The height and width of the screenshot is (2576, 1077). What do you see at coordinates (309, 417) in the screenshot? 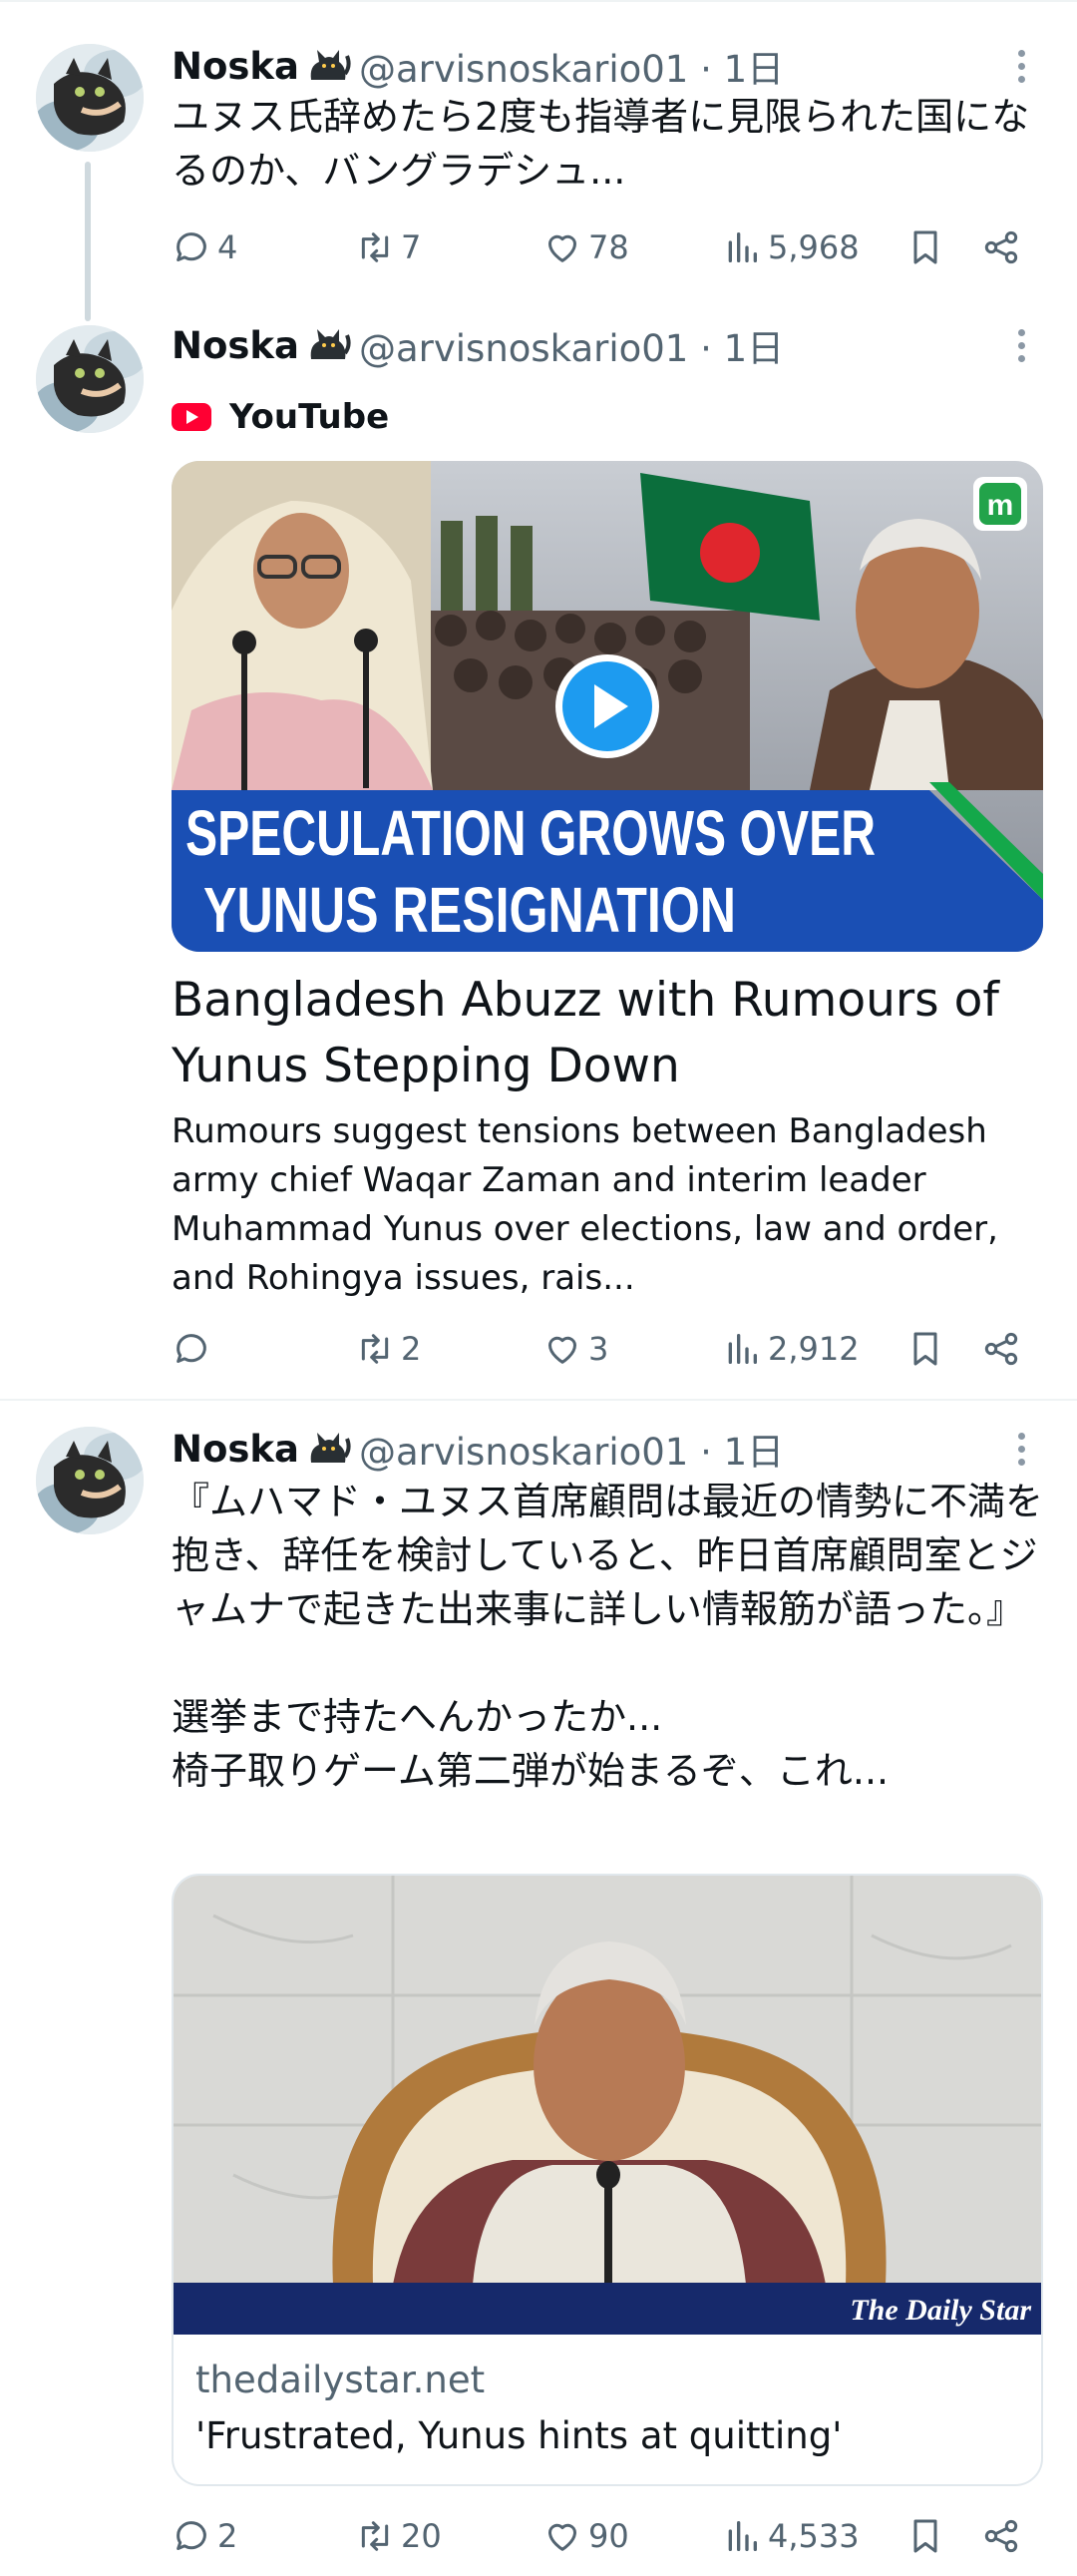
I see `source-label: YouTube` at bounding box center [309, 417].